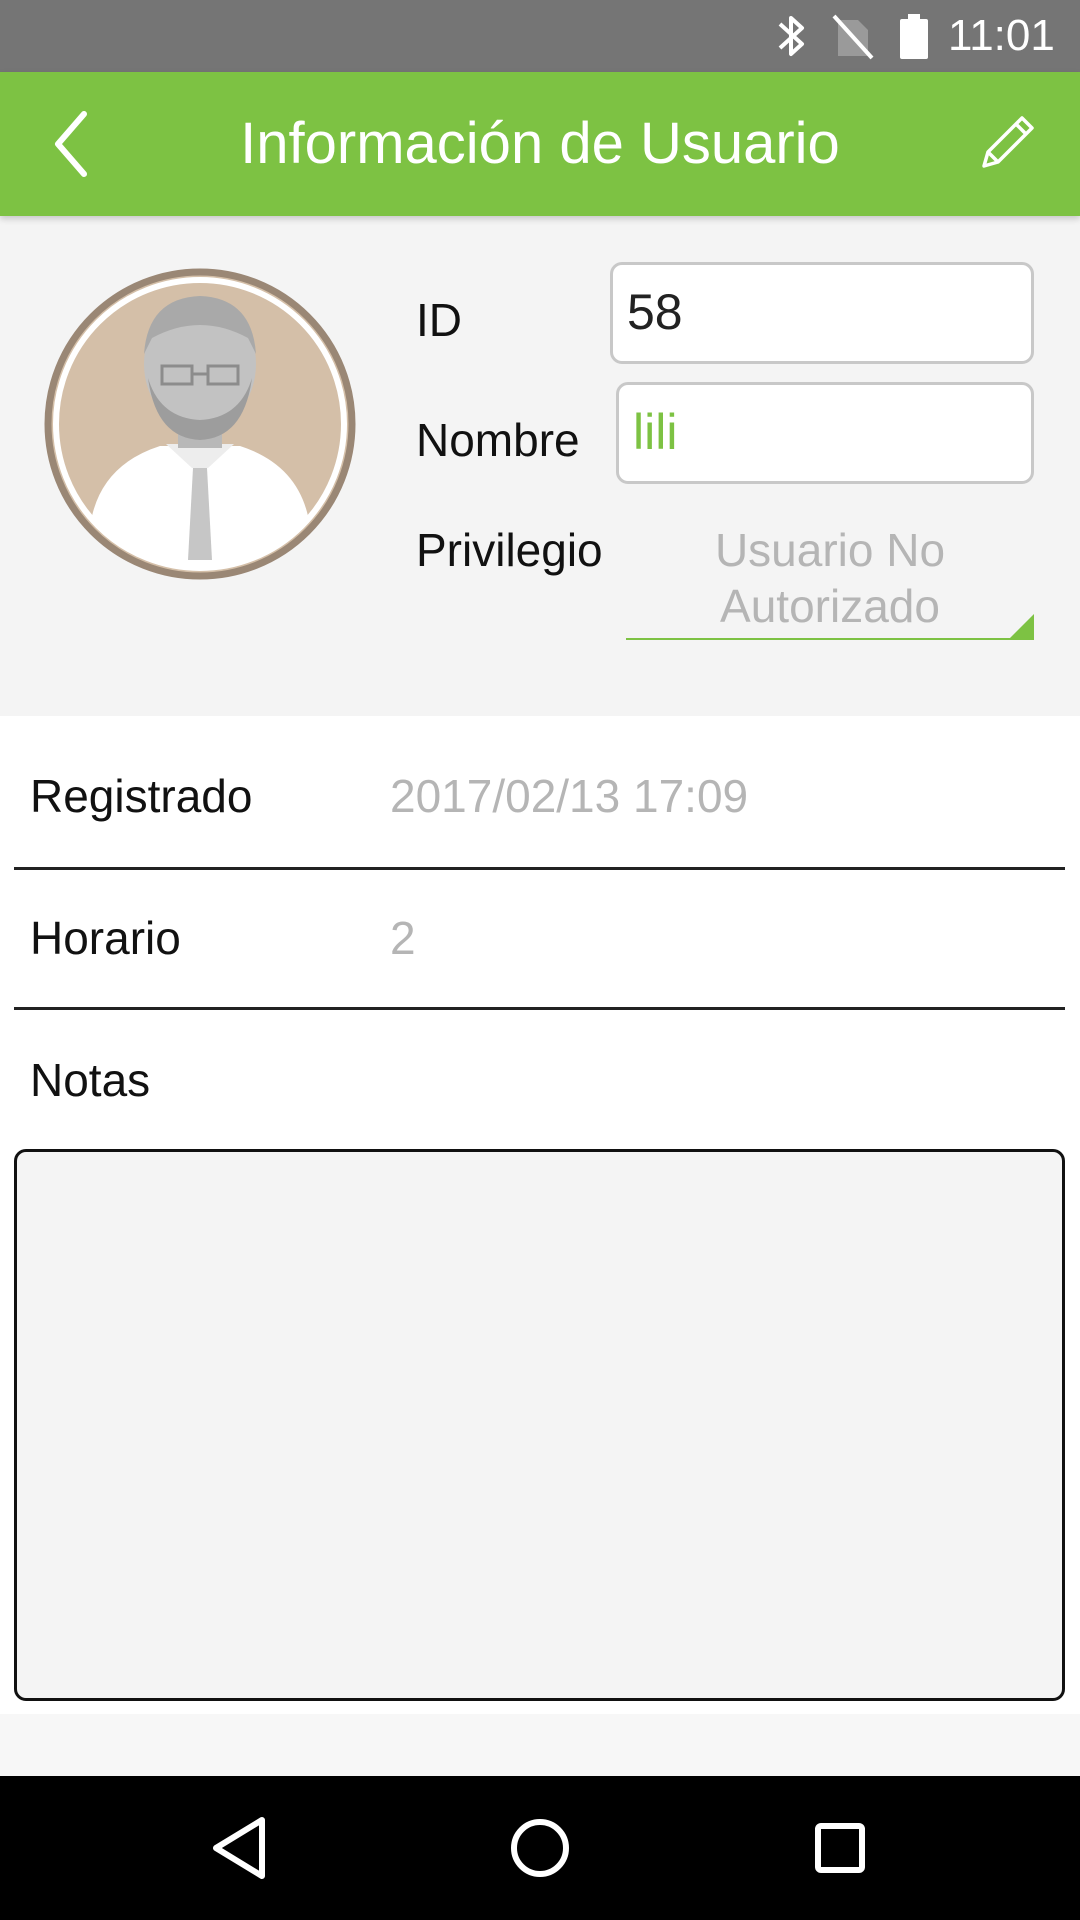 The width and height of the screenshot is (1080, 1920). What do you see at coordinates (540, 1745) in the screenshot?
I see `bottom-spacer` at bounding box center [540, 1745].